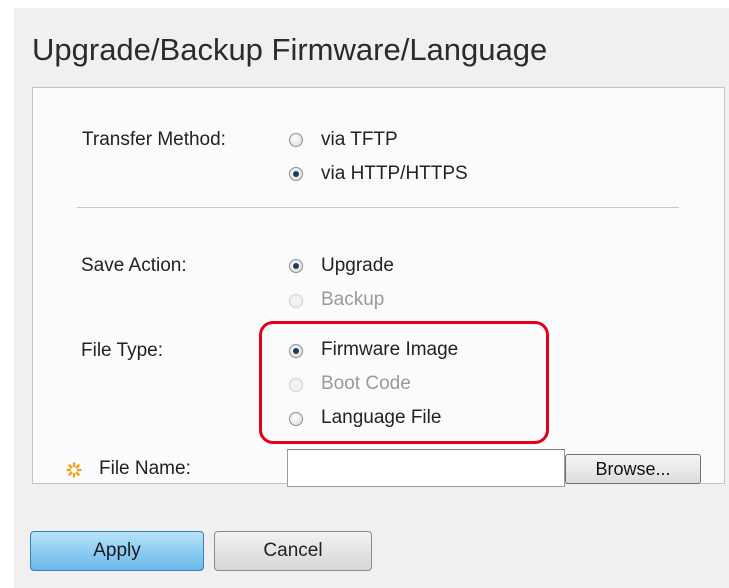 This screenshot has width=729, height=588. What do you see at coordinates (145, 468) in the screenshot?
I see `file-name-label: File Name:` at bounding box center [145, 468].